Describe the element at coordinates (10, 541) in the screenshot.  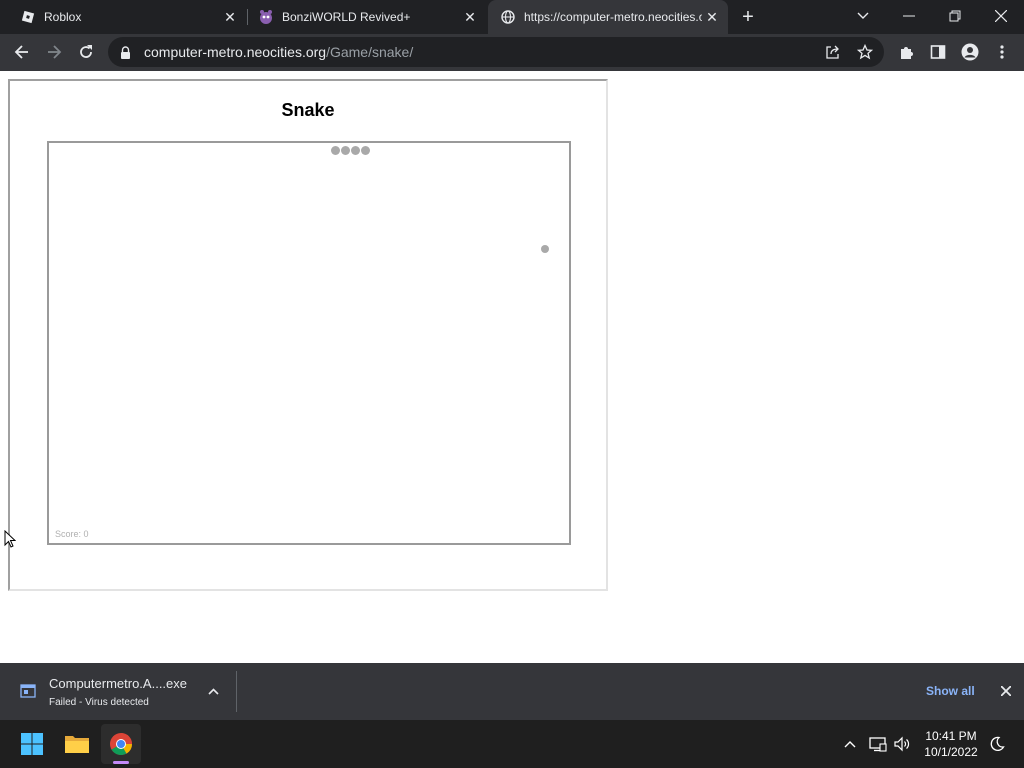
I see `mouse-cursor-icon` at that location.